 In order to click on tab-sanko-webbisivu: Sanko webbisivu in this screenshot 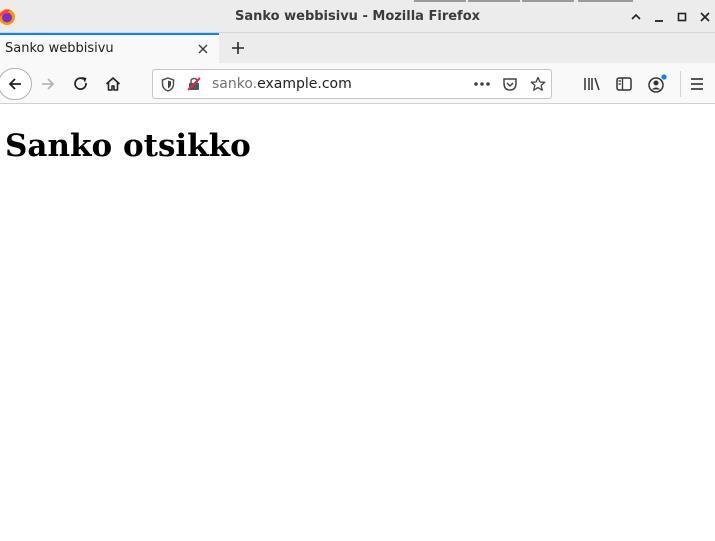, I will do `click(109, 48)`.